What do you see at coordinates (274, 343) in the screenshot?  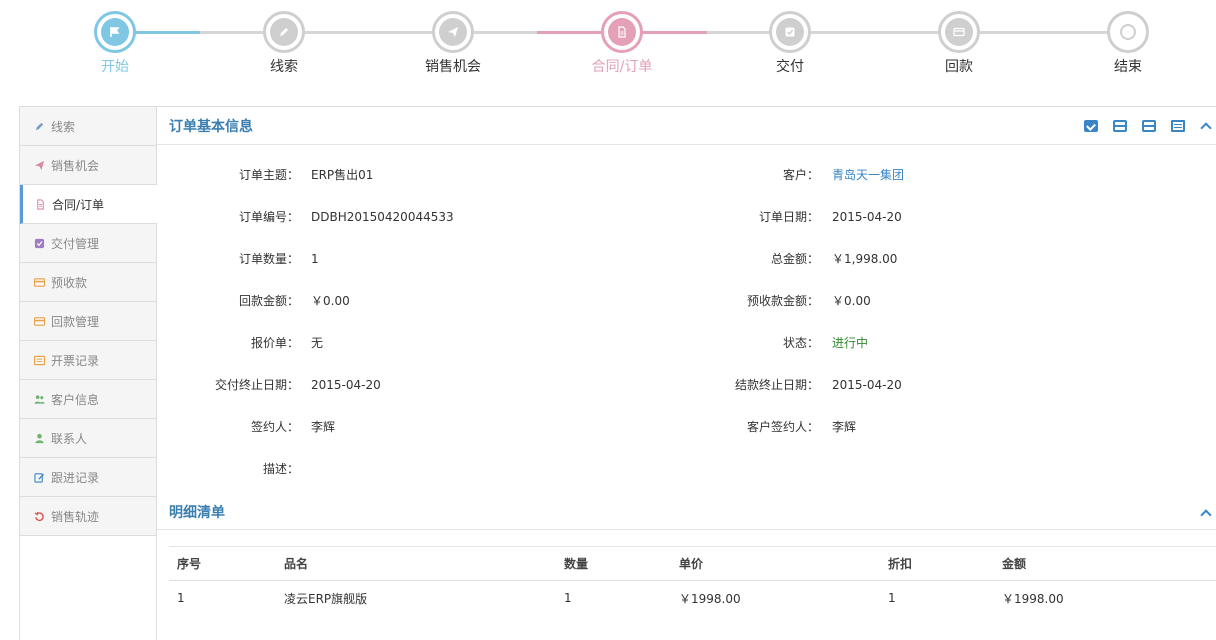 I see `field-label: 报价单：` at bounding box center [274, 343].